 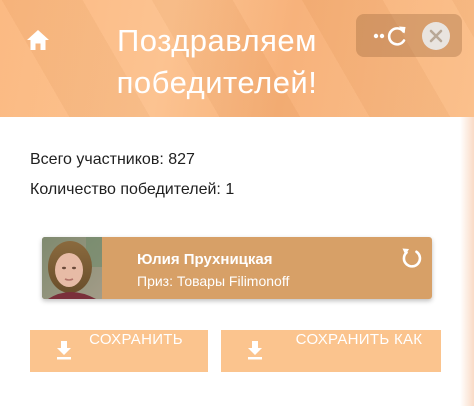 What do you see at coordinates (467, 261) in the screenshot?
I see `dialog-edge` at bounding box center [467, 261].